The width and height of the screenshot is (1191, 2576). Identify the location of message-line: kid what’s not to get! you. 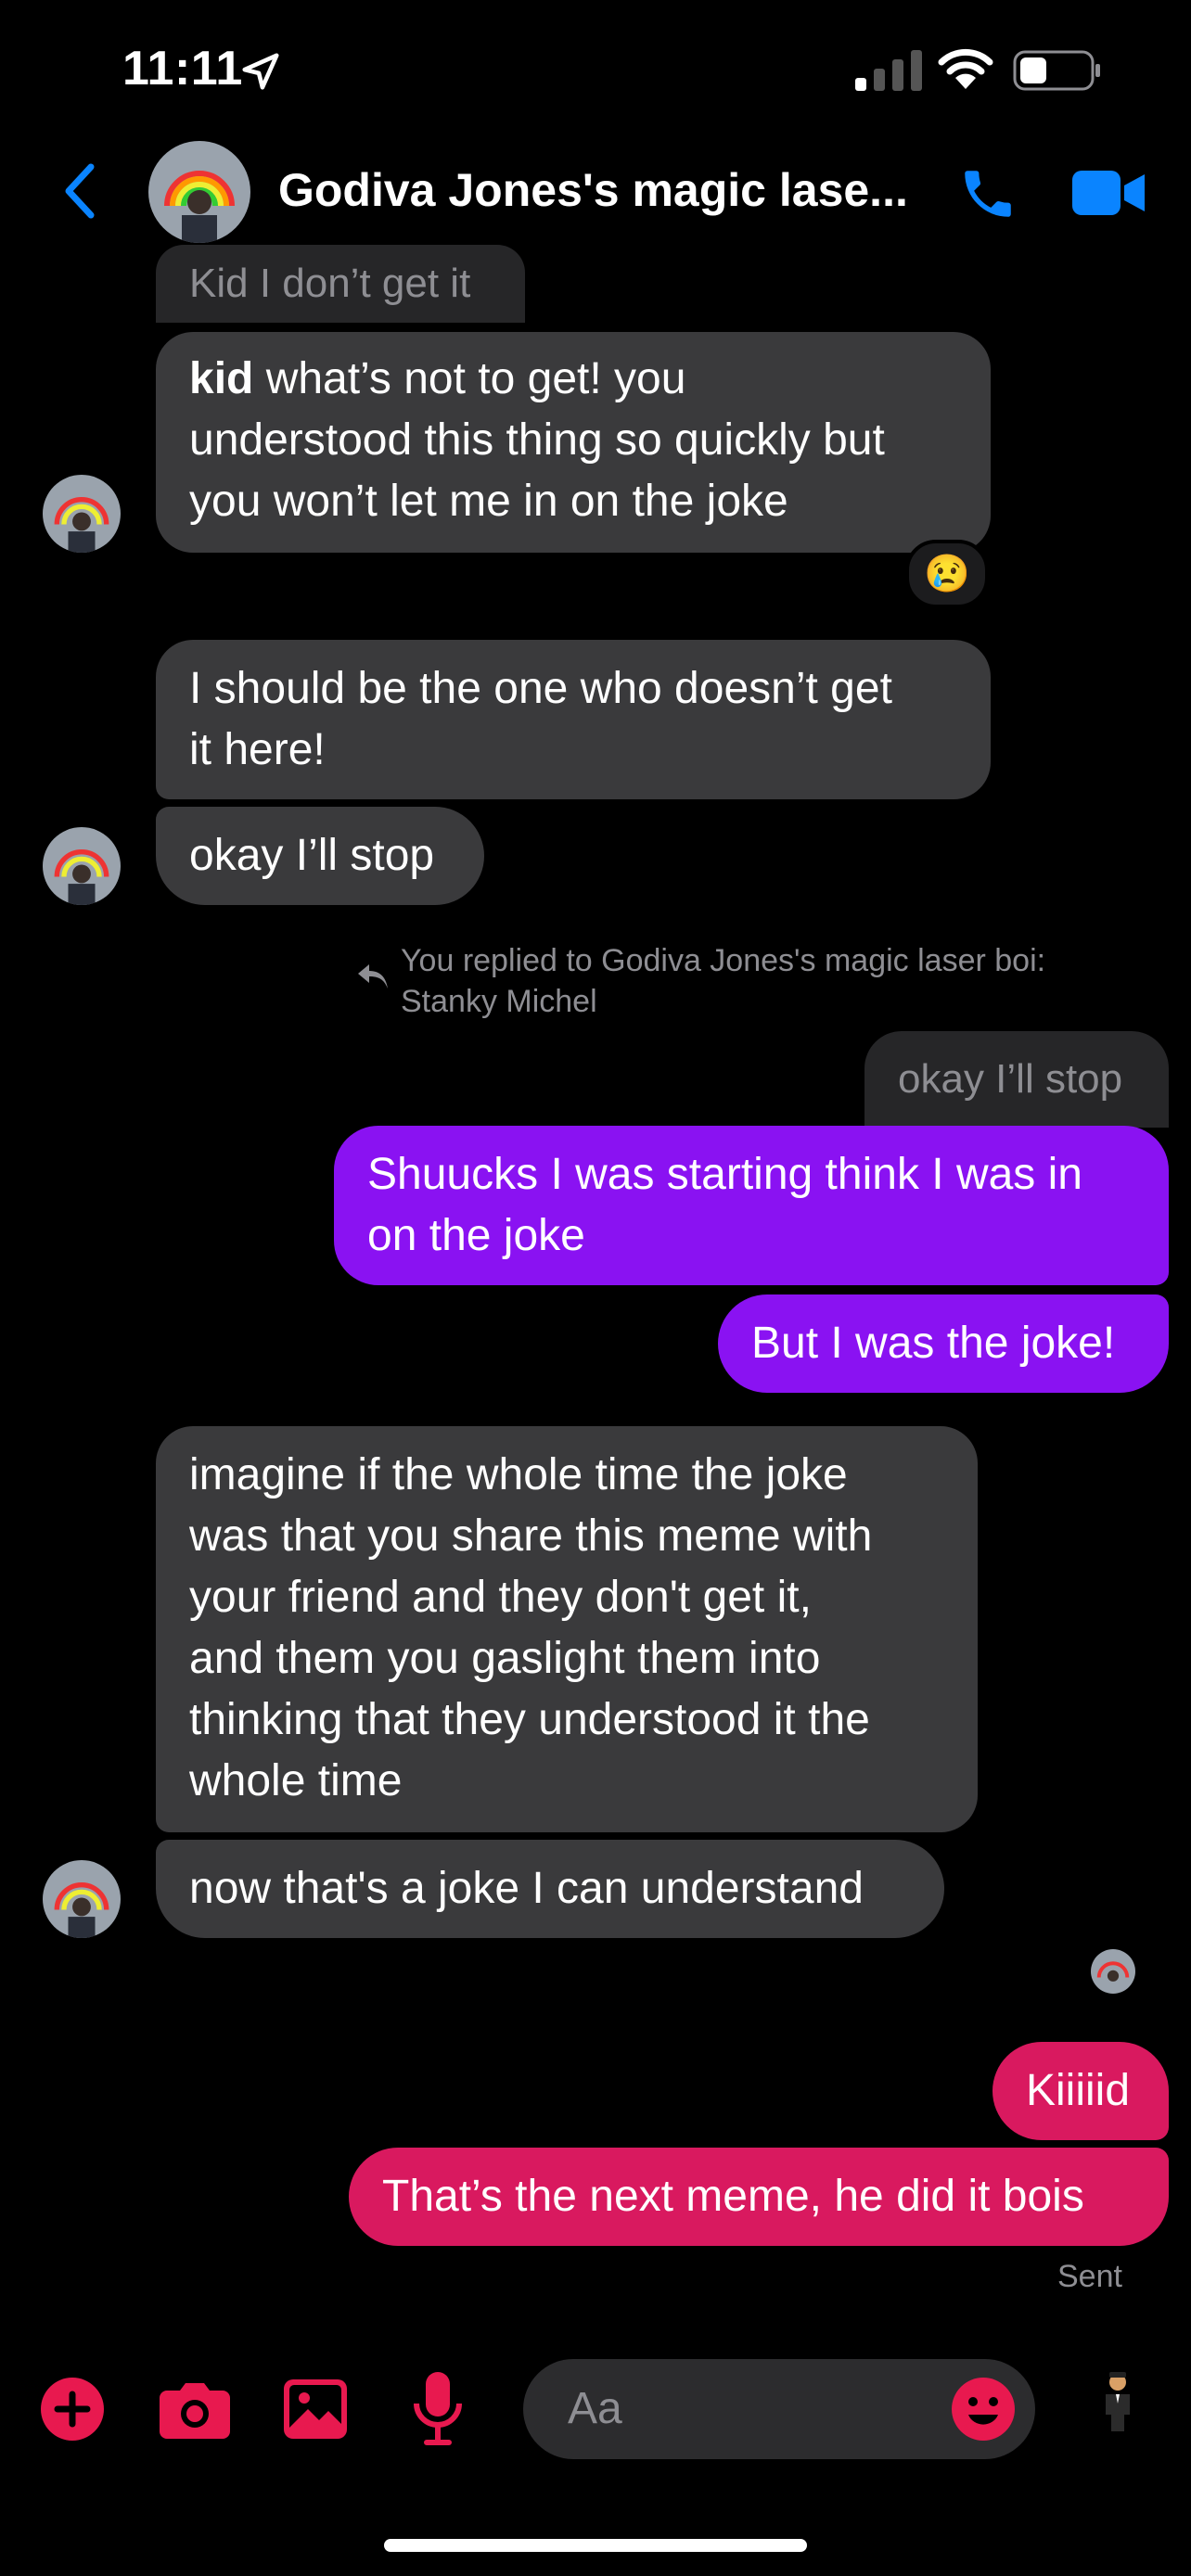
(573, 380).